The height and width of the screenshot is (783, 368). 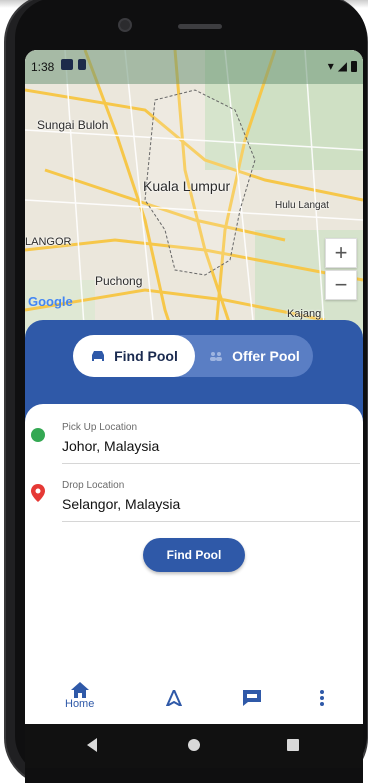 What do you see at coordinates (48, 242) in the screenshot?
I see `map-label-selangor: LANGOR` at bounding box center [48, 242].